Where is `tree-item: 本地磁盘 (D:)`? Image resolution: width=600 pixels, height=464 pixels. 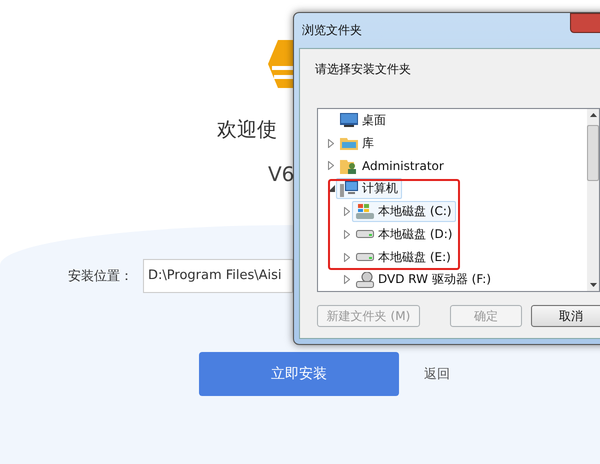 tree-item: 本地磁盘 (D:) is located at coordinates (404, 234).